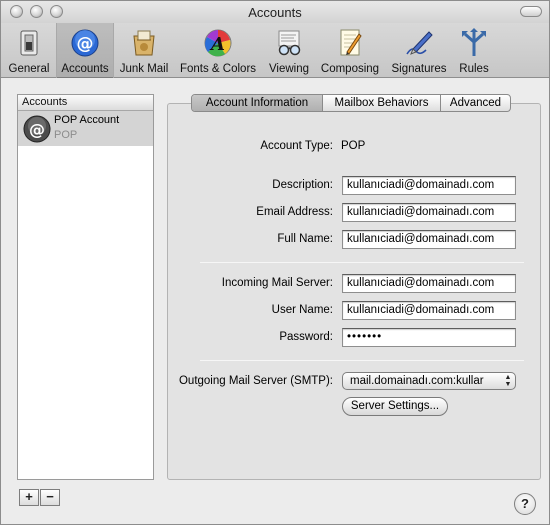 This screenshot has width=550, height=525. I want to click on account-name: POP Account, so click(87, 120).